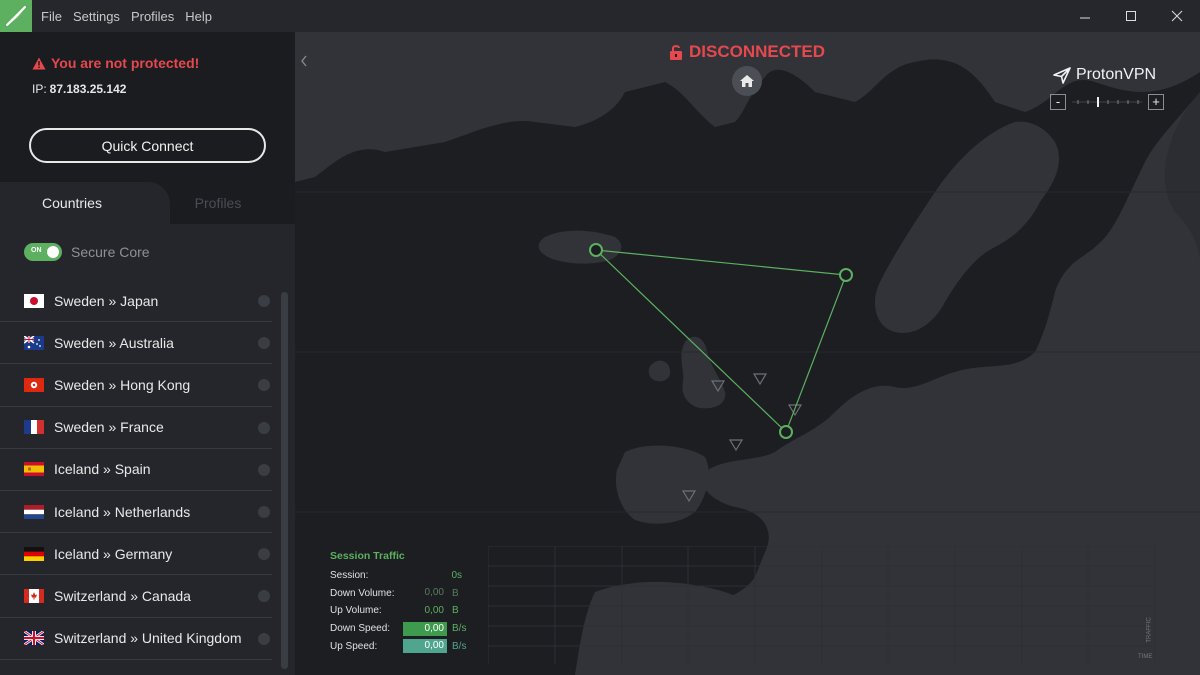 Image resolution: width=1200 pixels, height=675 pixels. What do you see at coordinates (122, 511) in the screenshot?
I see `server-label: Iceland » Netherlands` at bounding box center [122, 511].